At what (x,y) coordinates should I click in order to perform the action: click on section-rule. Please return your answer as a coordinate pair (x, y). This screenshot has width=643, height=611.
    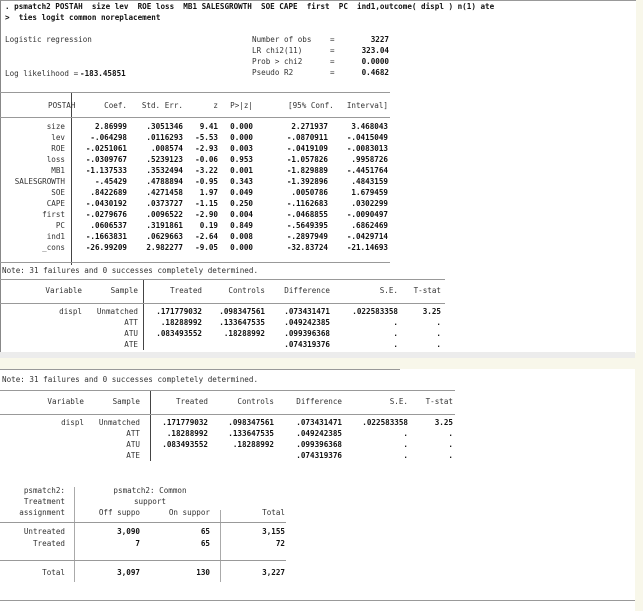
    Looking at the image, I should click on (200, 369).